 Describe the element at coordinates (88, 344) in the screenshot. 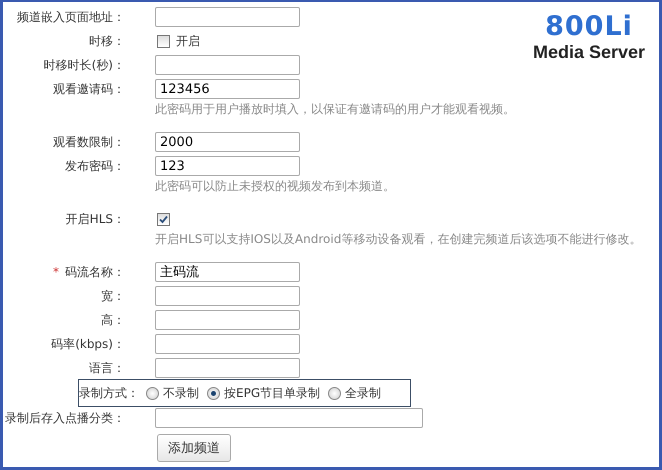

I see `field-label: 码率(kbps)：` at that location.